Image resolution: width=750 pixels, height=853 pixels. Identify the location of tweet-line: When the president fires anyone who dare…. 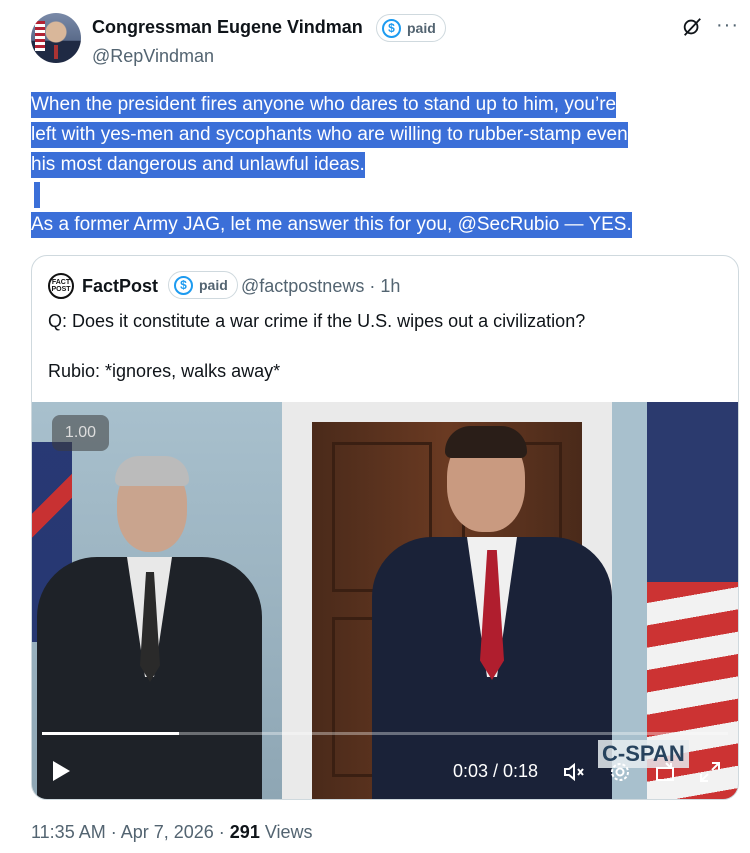
(324, 105).